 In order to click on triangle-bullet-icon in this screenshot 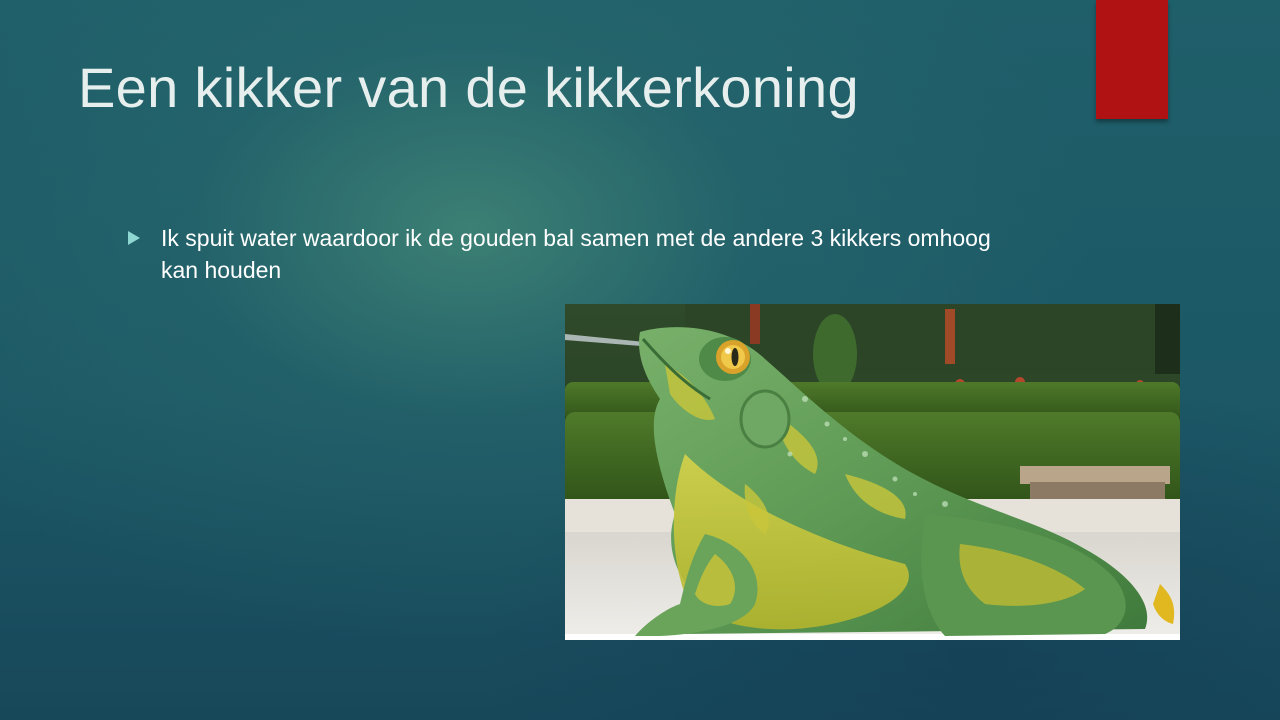, I will do `click(134, 238)`.